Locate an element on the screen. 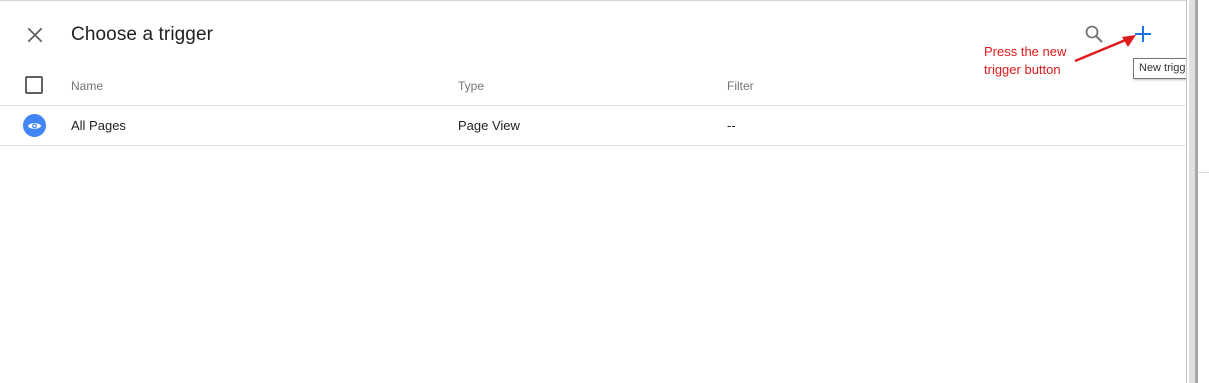 The width and height of the screenshot is (1209, 383). table-row: All Pages Page View -- is located at coordinates (593, 125).